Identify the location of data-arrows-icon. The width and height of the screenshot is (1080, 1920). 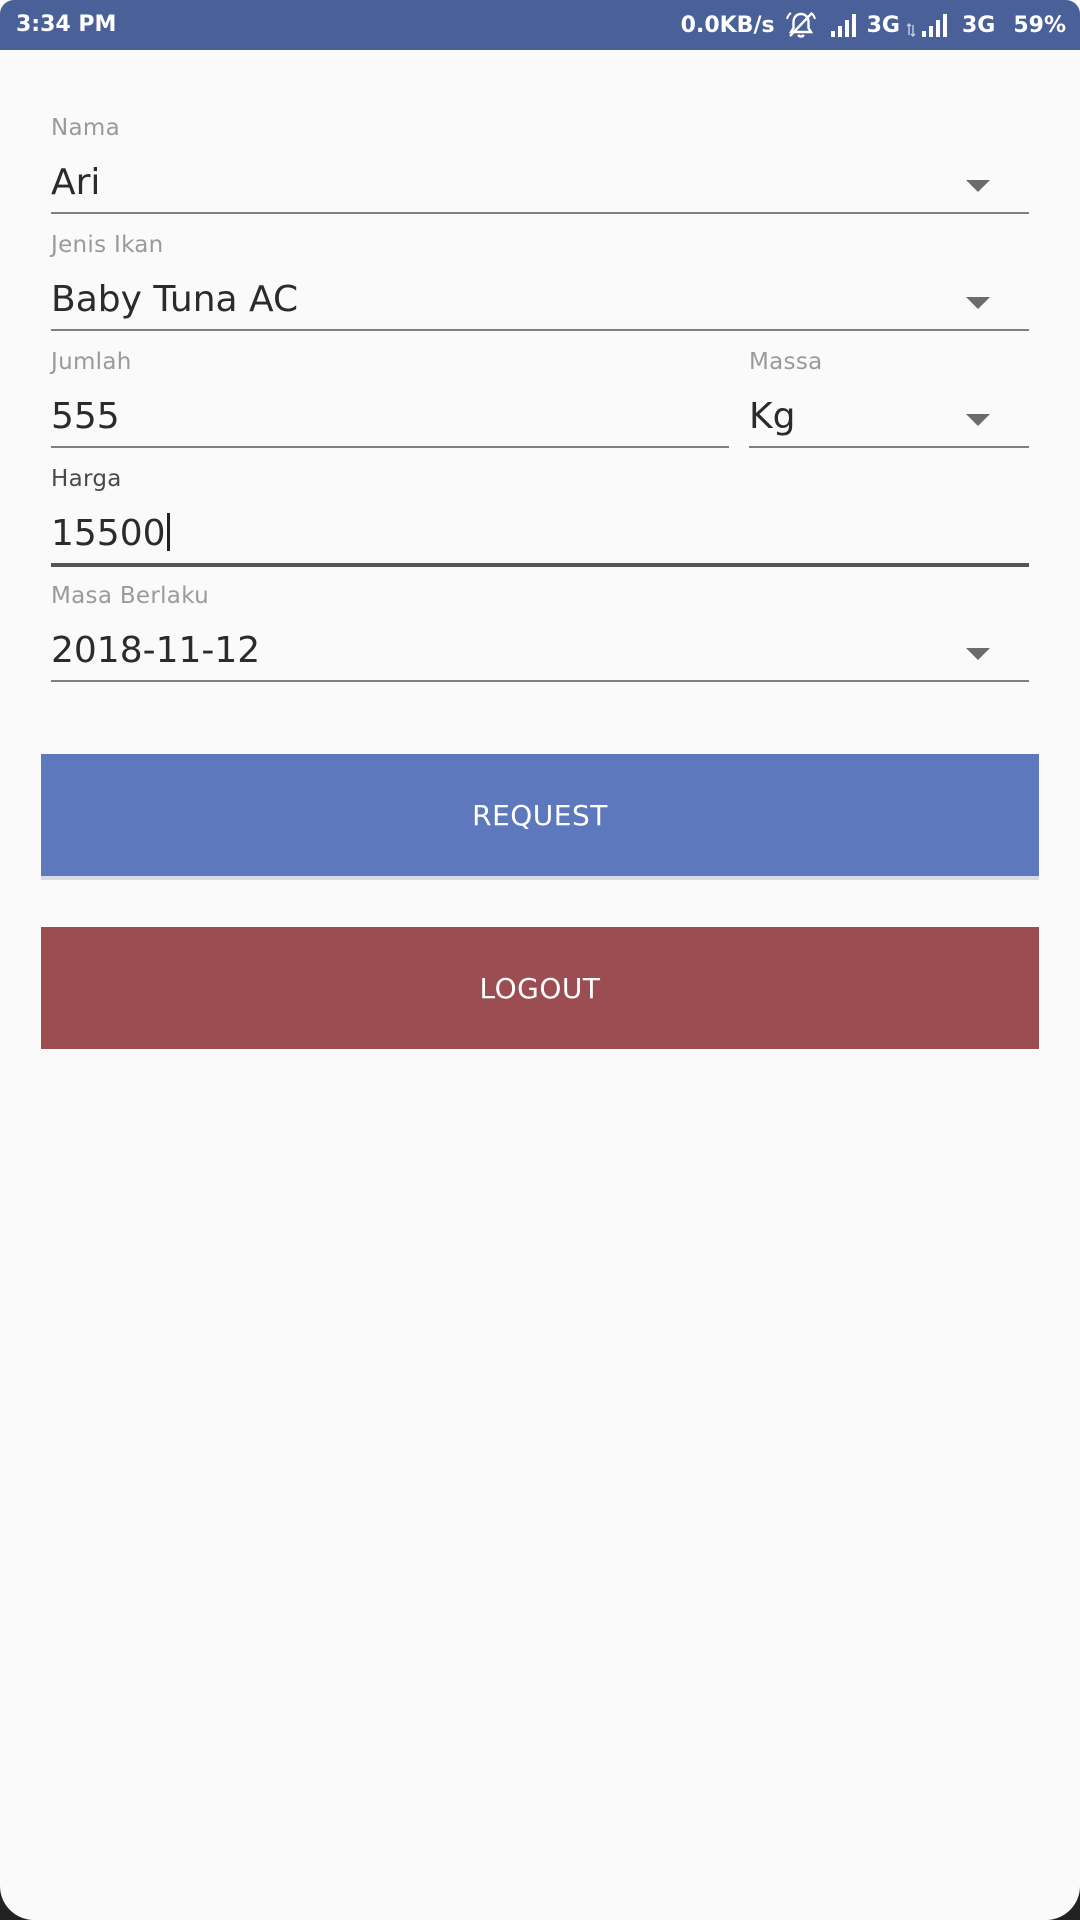
(911, 30).